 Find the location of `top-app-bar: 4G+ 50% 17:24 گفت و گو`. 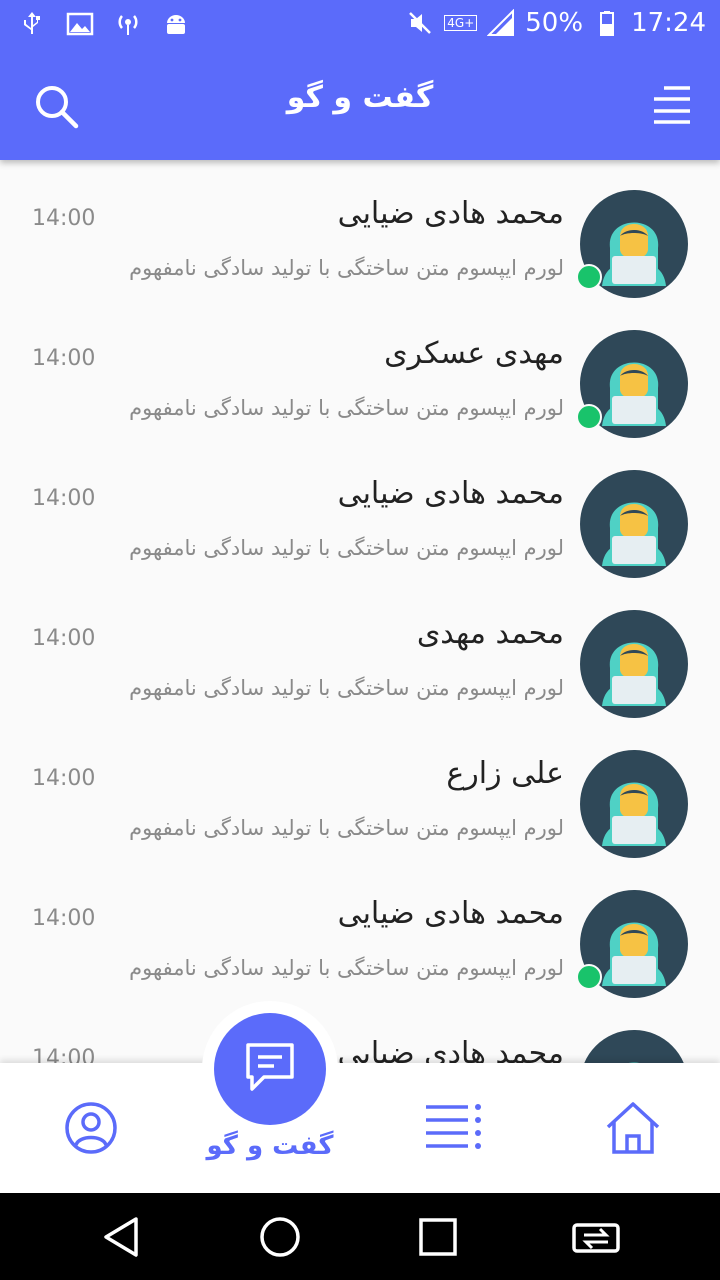

top-app-bar: 4G+ 50% 17:24 گفت و گو is located at coordinates (360, 80).